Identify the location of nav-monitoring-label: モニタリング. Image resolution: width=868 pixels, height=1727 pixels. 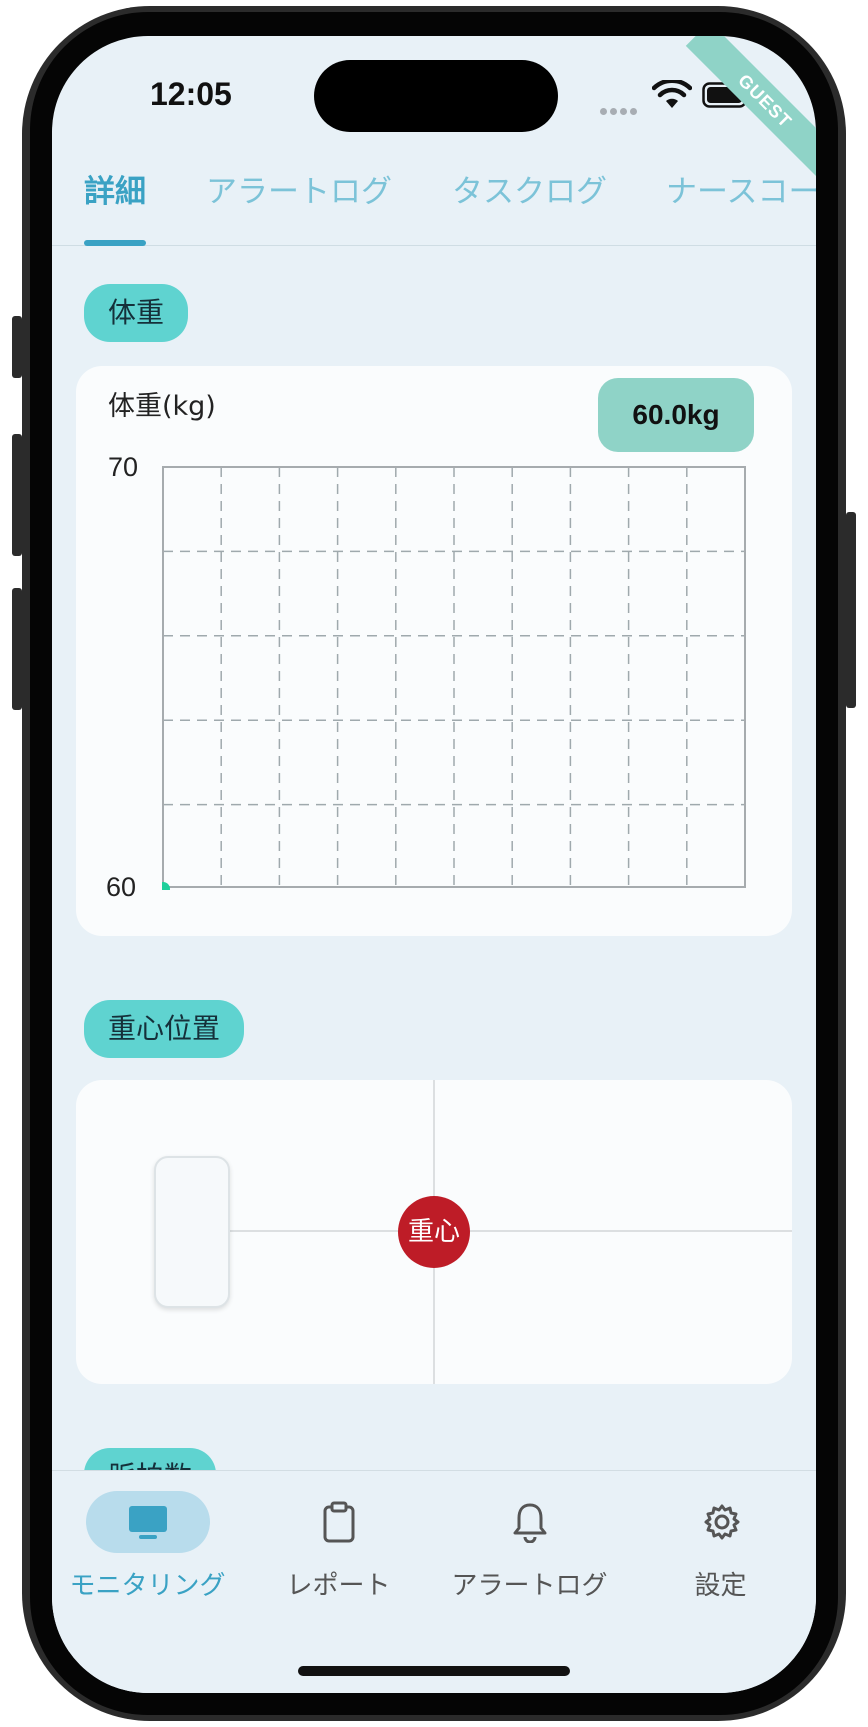
(147, 1586).